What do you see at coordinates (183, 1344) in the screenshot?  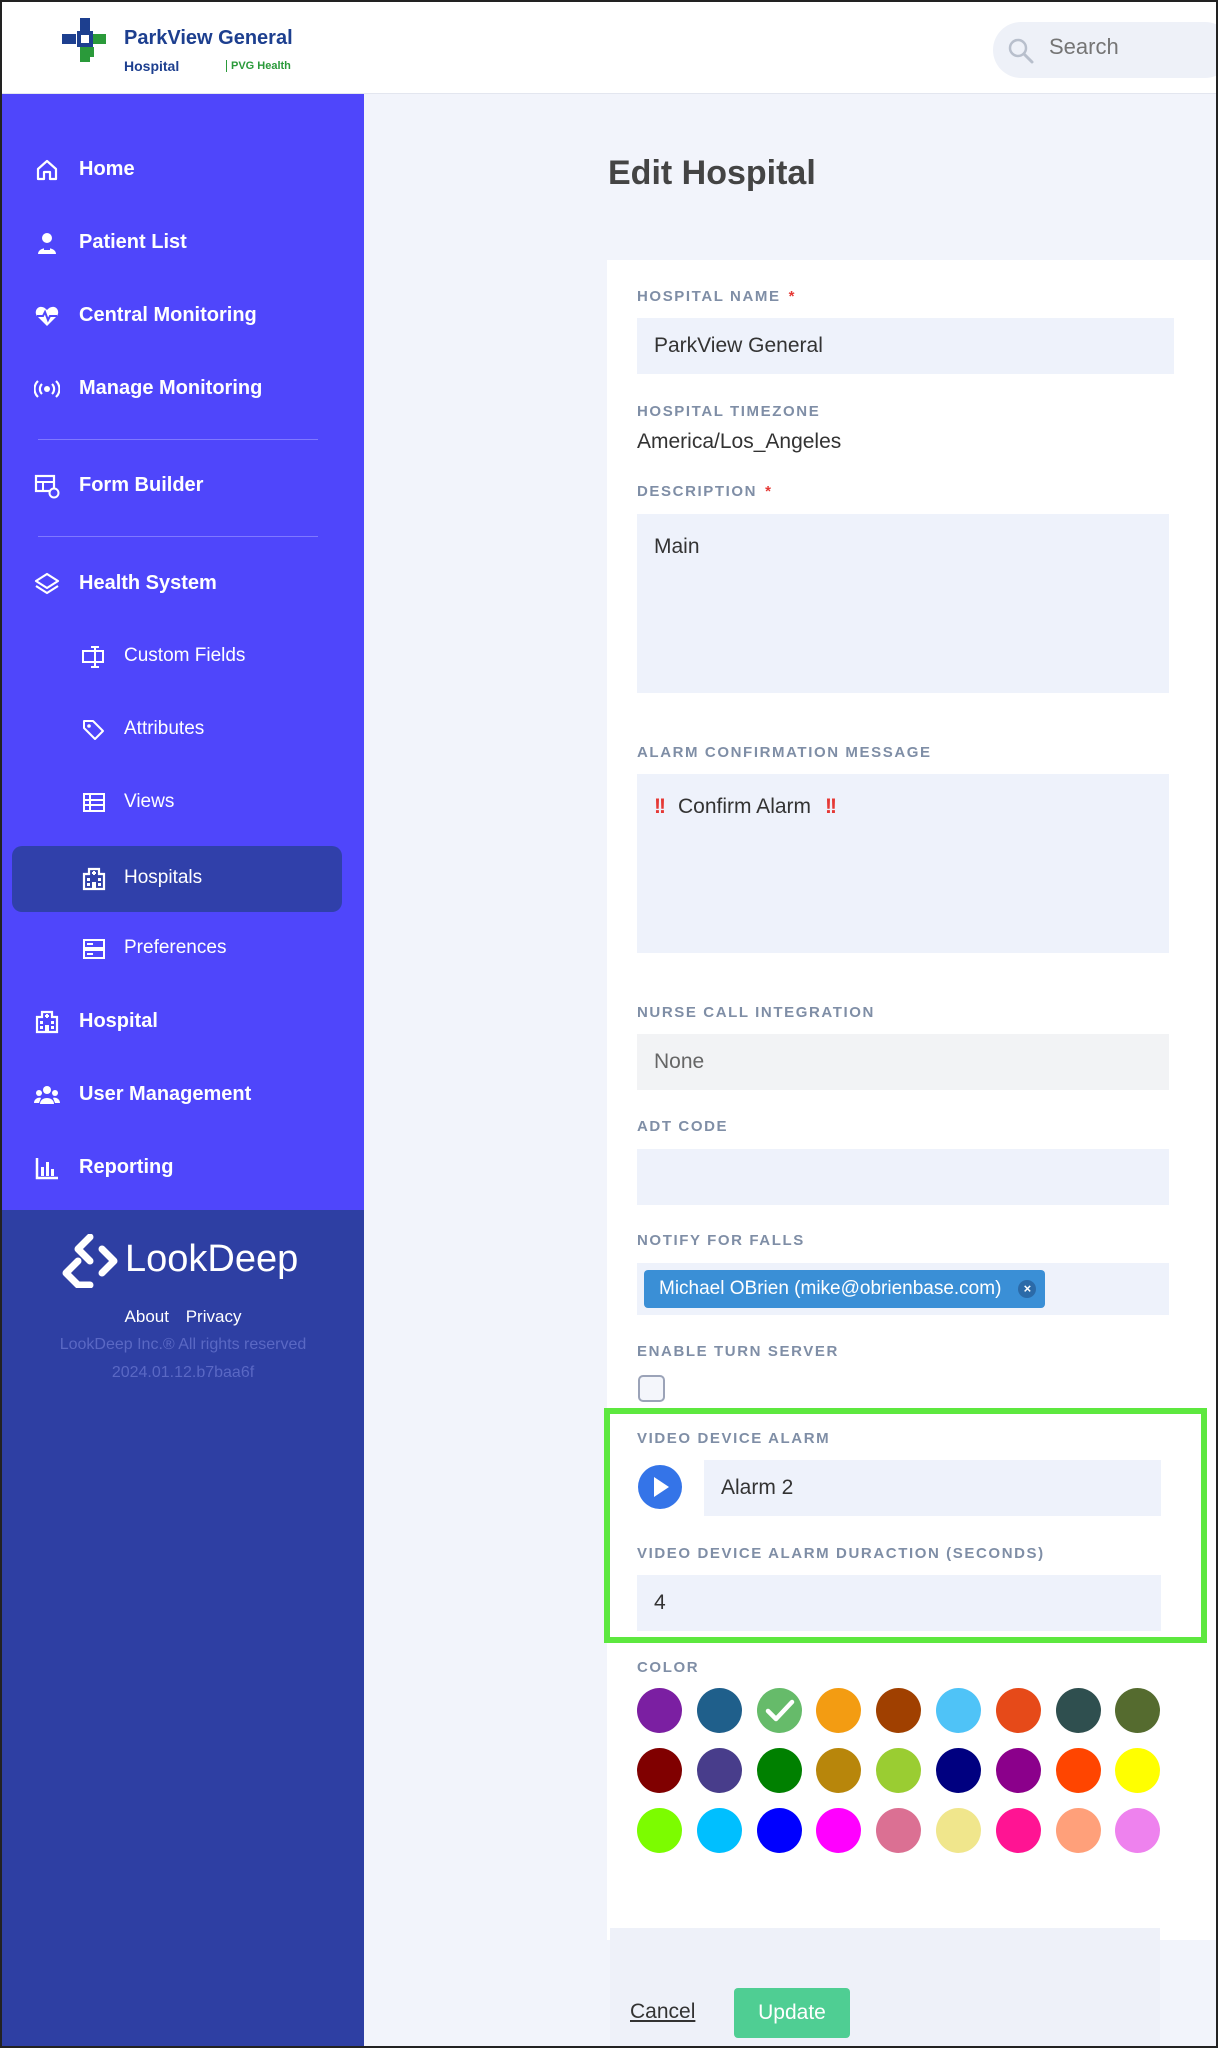 I see `copyright-text: LookDeep Inc.® All rights reserved` at bounding box center [183, 1344].